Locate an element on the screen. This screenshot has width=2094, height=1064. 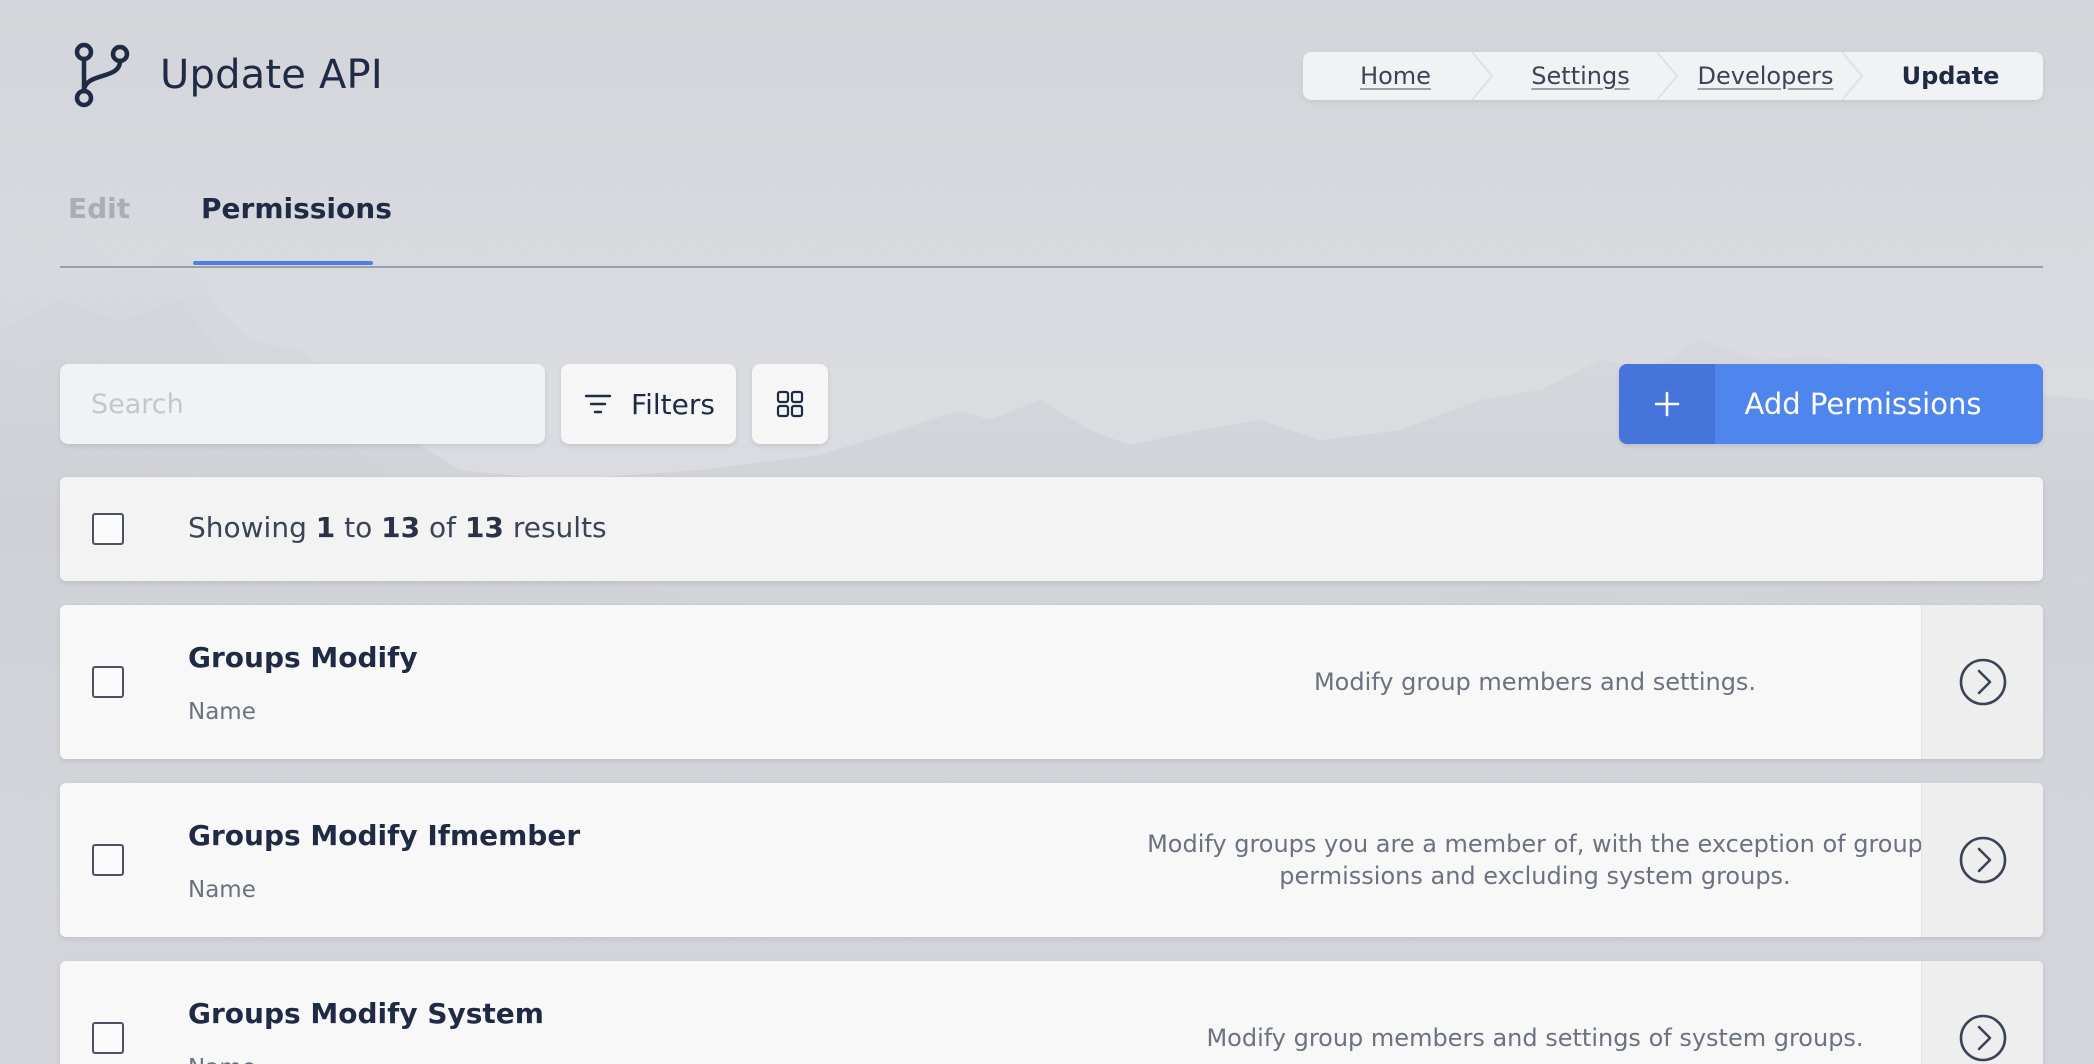
page-title: Update API is located at coordinates (271, 75).